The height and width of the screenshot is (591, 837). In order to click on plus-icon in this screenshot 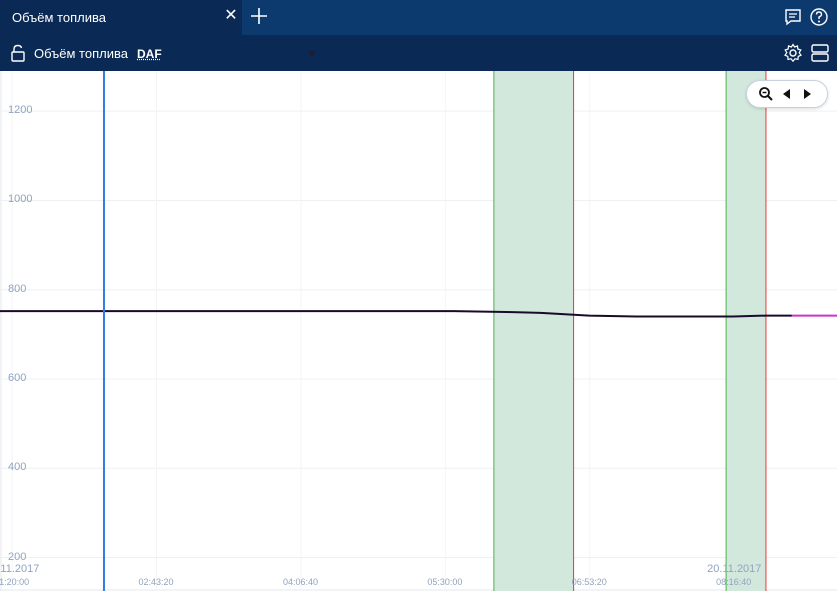, I will do `click(259, 16)`.